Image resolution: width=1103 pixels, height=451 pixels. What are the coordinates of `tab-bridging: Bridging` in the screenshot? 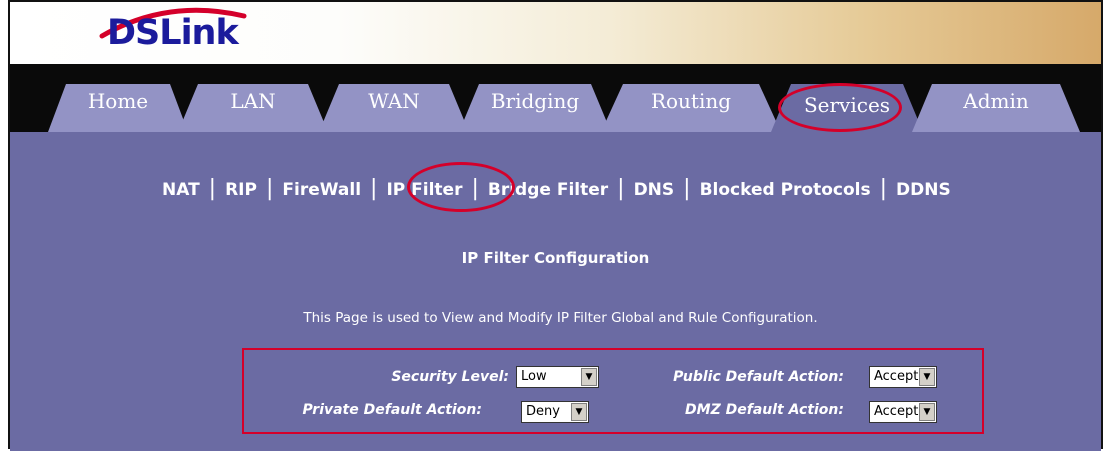 It's located at (535, 108).